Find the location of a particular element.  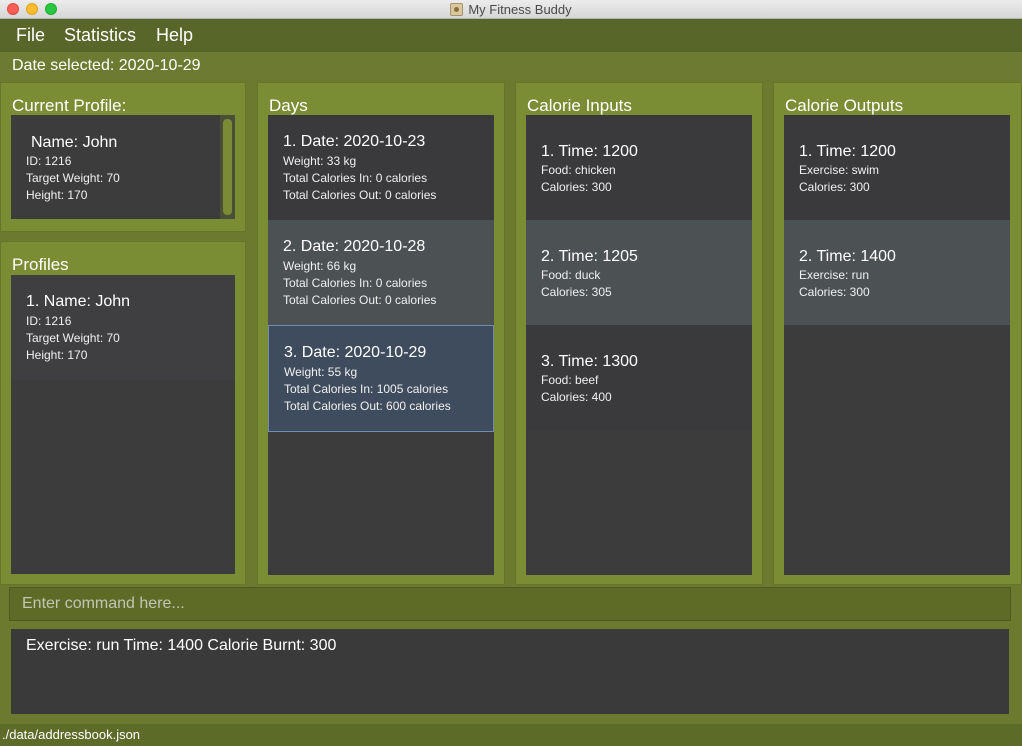

calorie-input-card: 3. Time: 1300 Food: beef Calories: 400 is located at coordinates (639, 377).